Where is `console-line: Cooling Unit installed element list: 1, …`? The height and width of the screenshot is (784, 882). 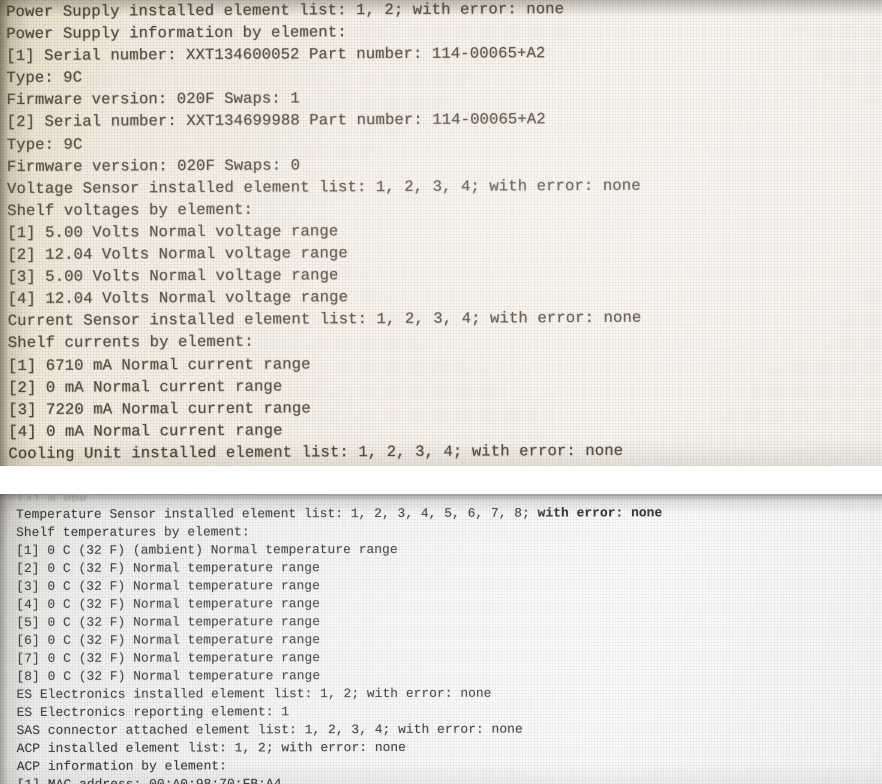 console-line: Cooling Unit installed element list: 1, … is located at coordinates (316, 452).